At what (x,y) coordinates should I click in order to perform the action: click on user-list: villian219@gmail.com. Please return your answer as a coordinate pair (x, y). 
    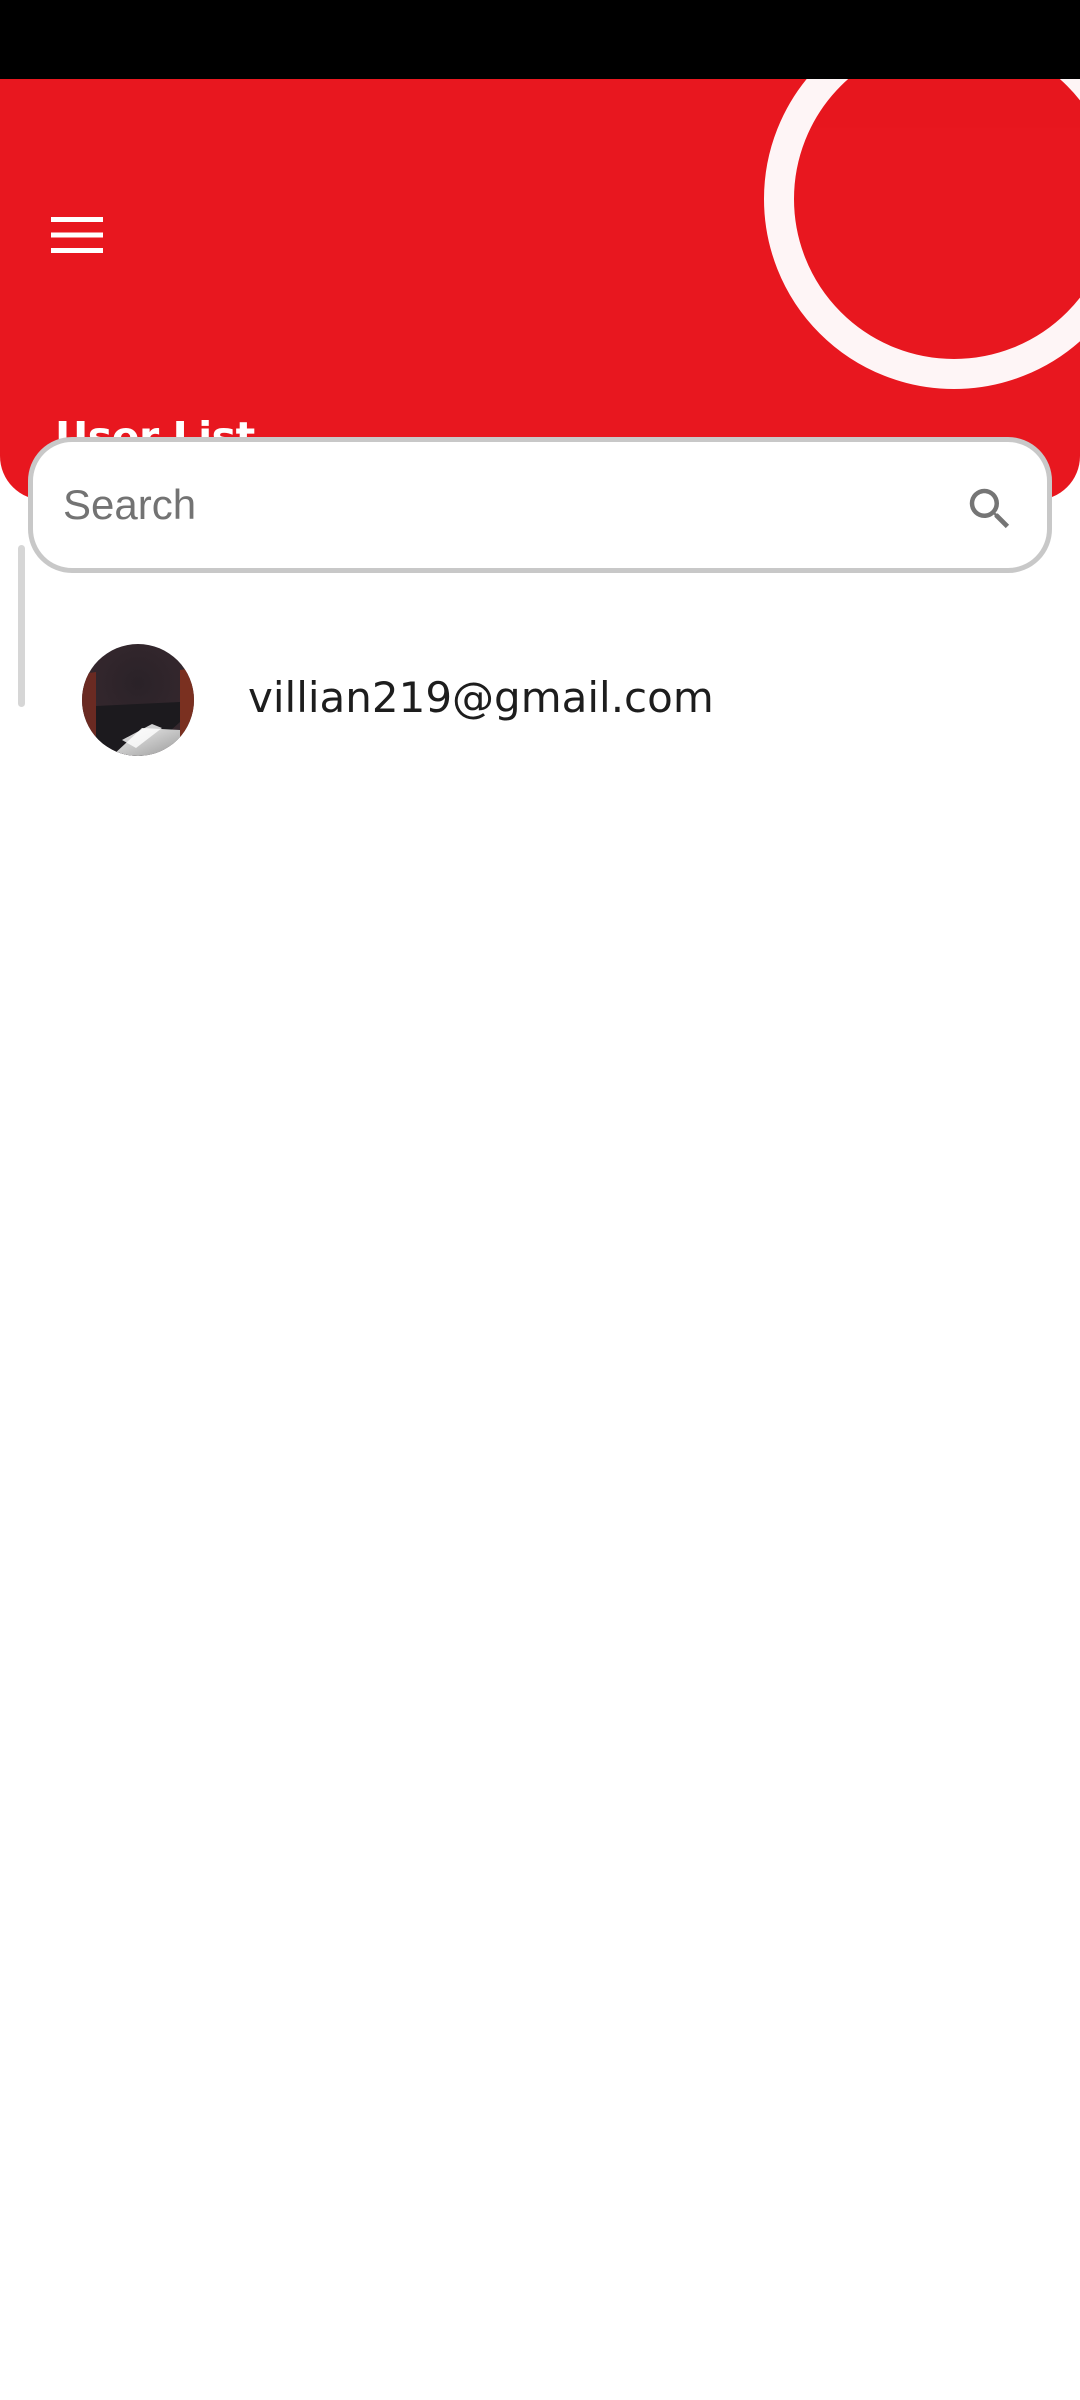
    Looking at the image, I should click on (540, 699).